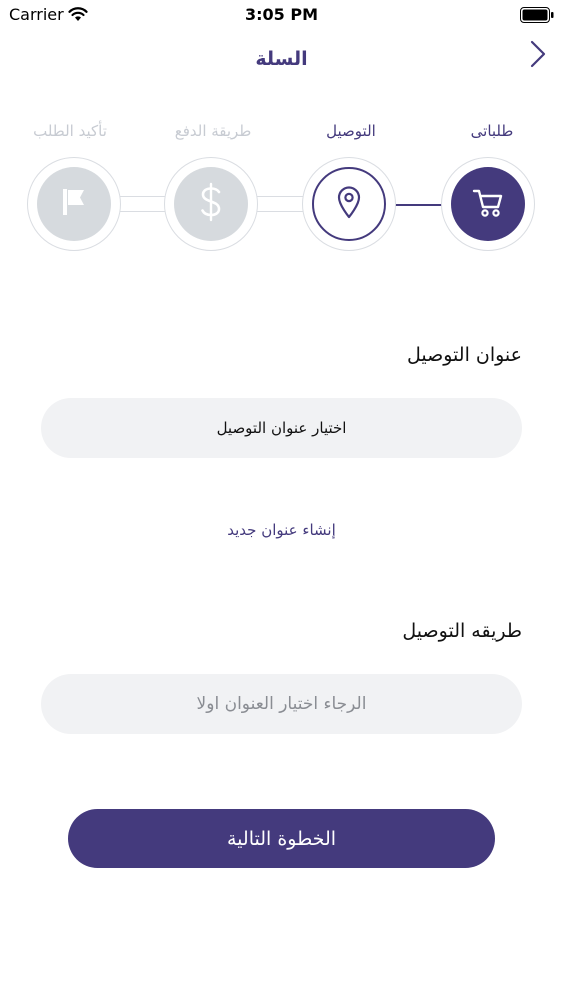 The image size is (563, 1000). What do you see at coordinates (281, 59) in the screenshot?
I see `page-title: السلة` at bounding box center [281, 59].